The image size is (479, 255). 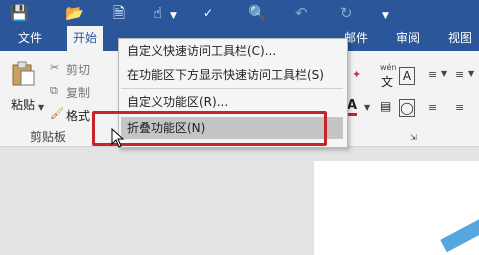 I want to click on cut-icon: ✂, so click(x=54, y=67).